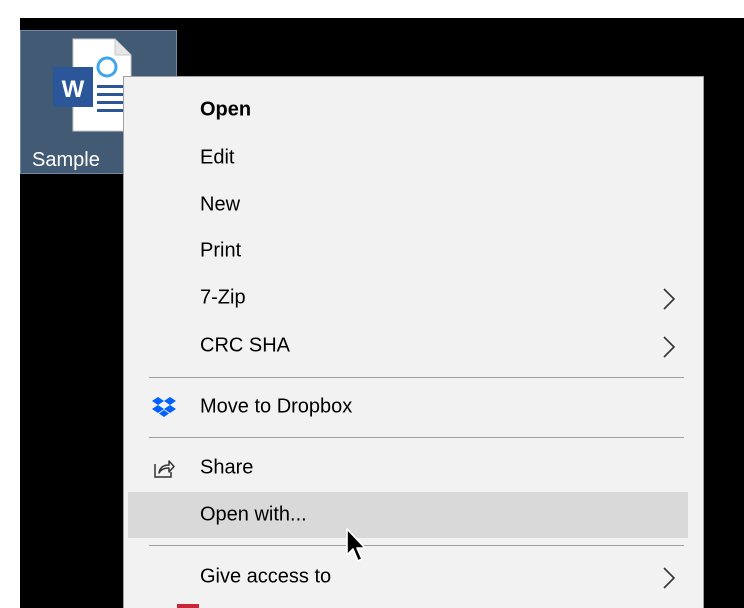  I want to click on menu-item-edit: Edit, so click(408, 158).